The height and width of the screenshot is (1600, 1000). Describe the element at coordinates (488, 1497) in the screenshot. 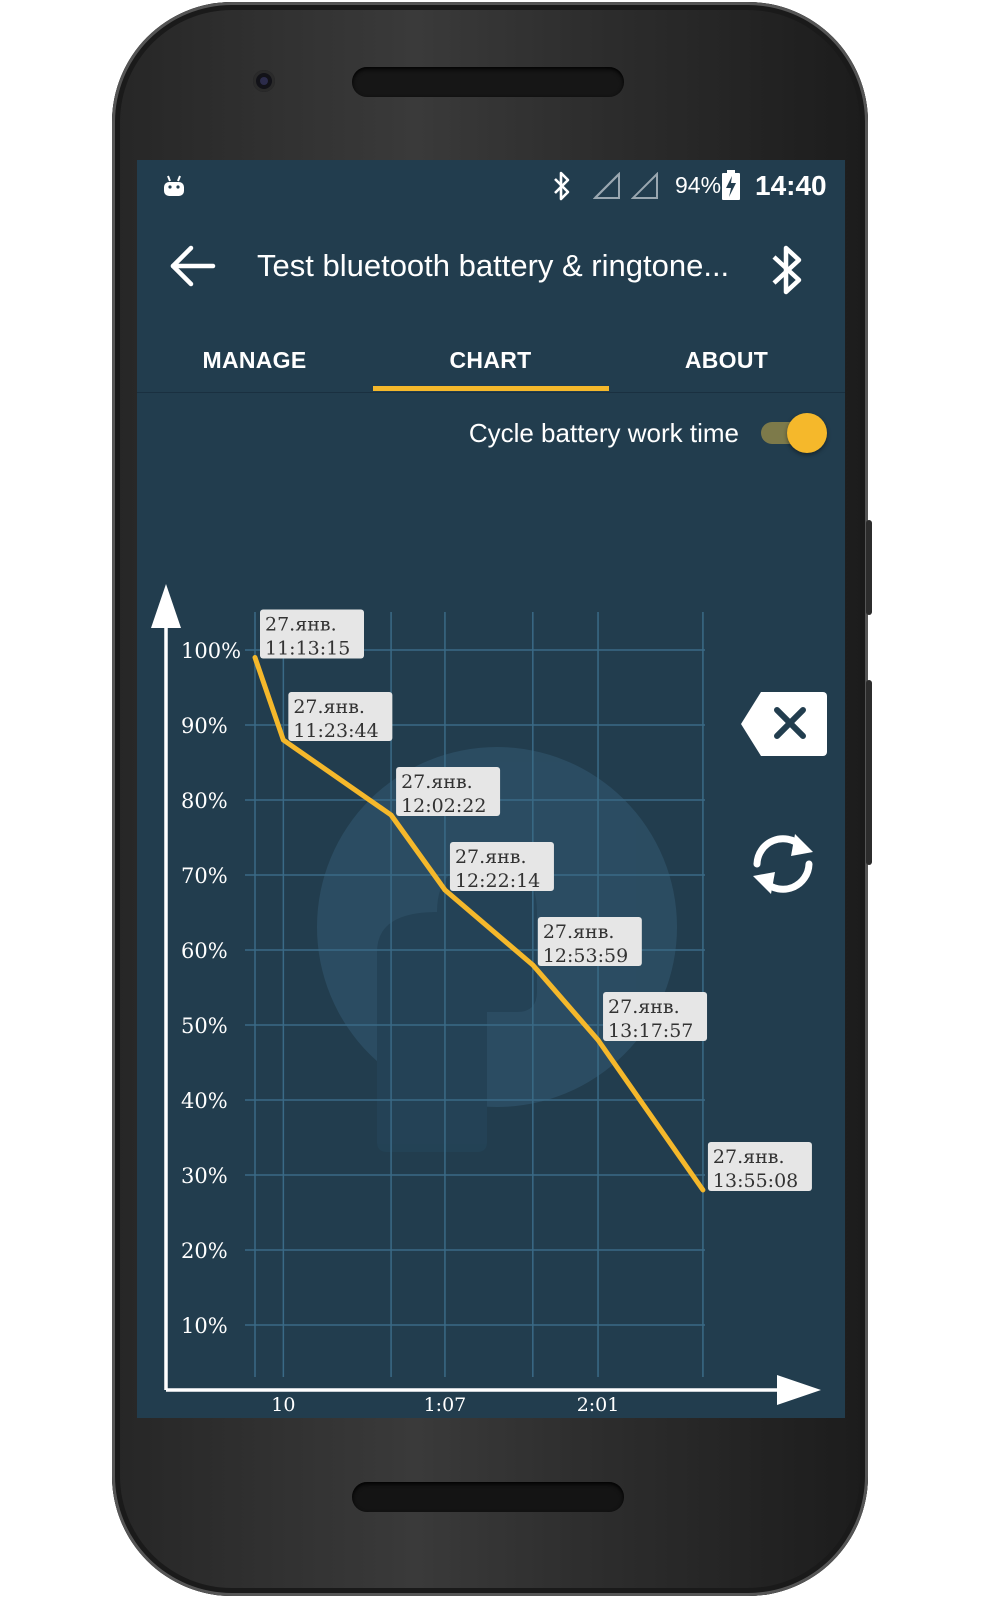

I see `bottom-speaker` at that location.